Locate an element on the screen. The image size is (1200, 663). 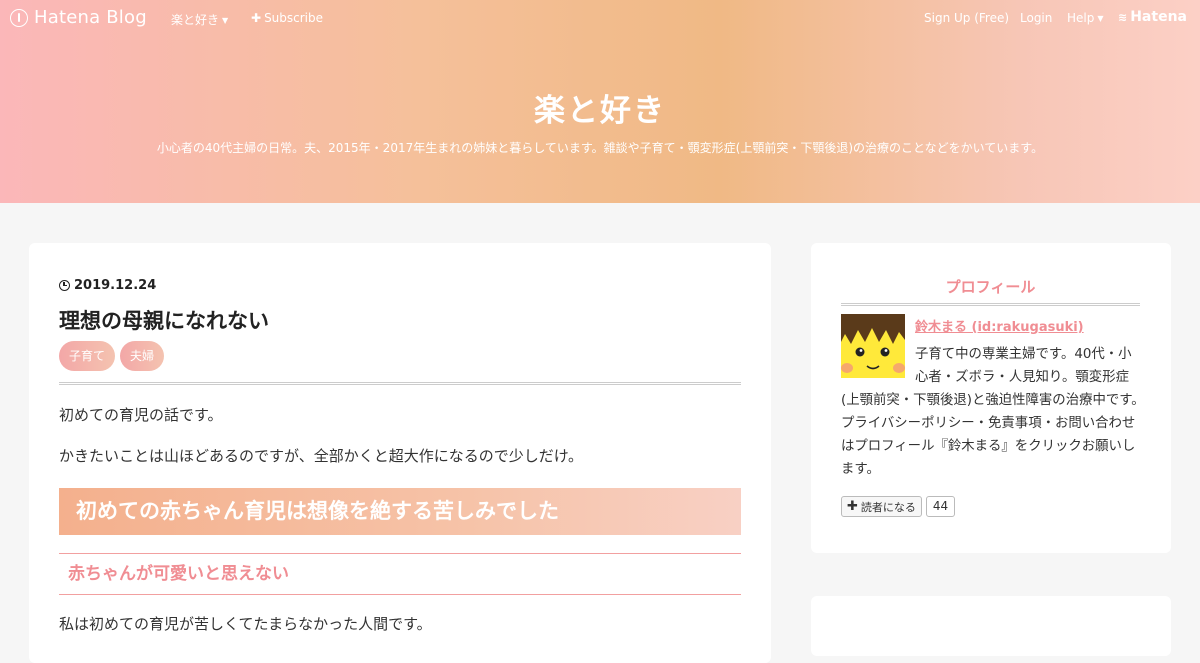
hatena-blog-logo-icon is located at coordinates (19, 17).